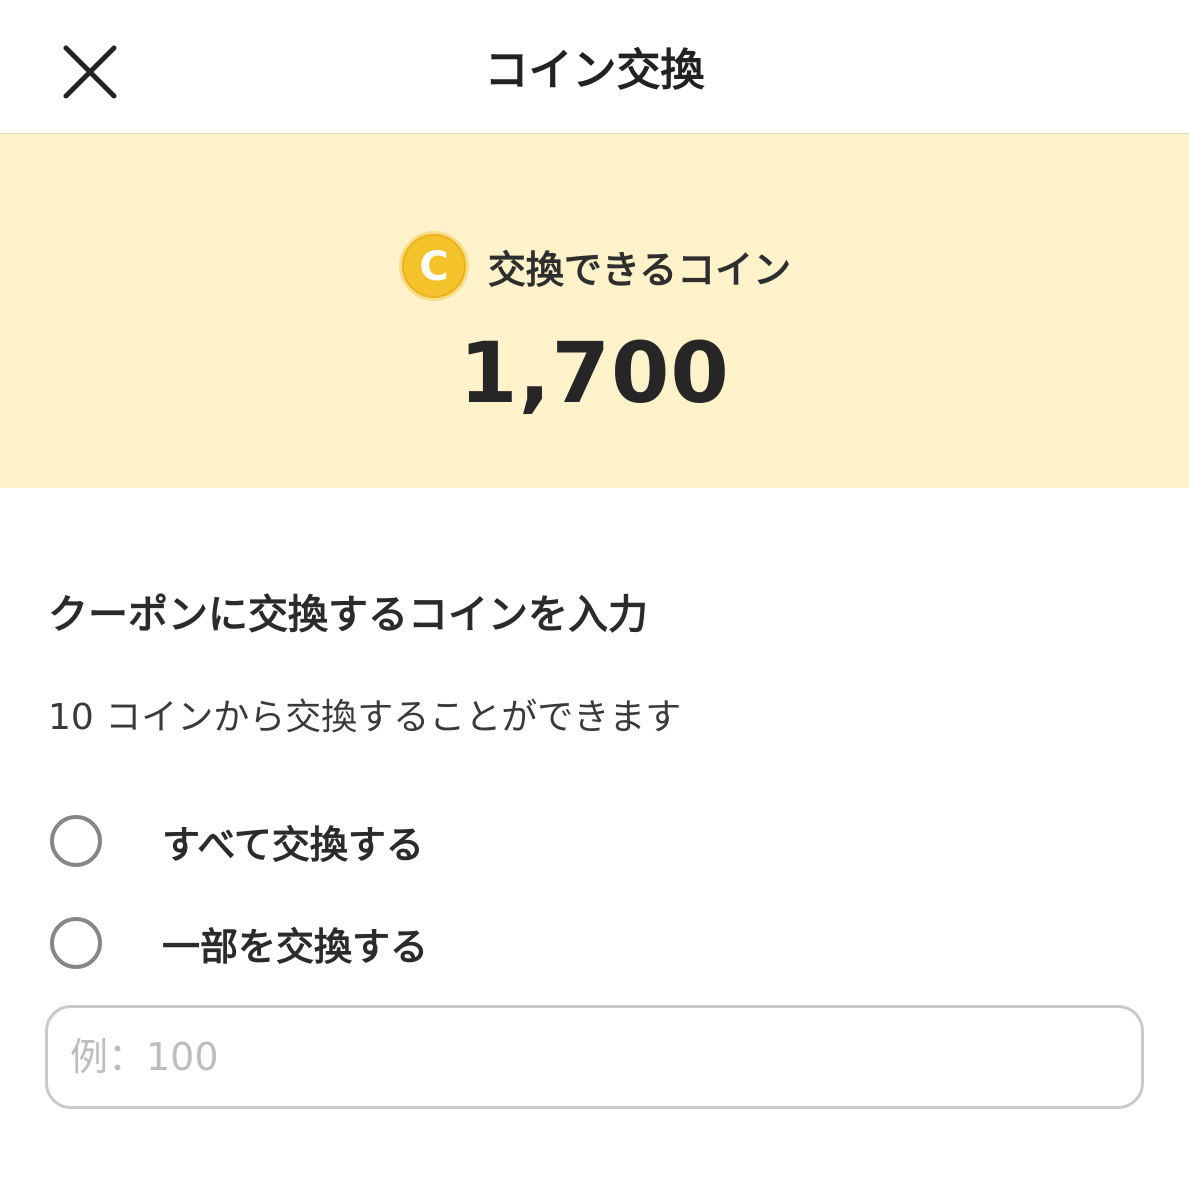 This screenshot has width=1189, height=1200. I want to click on radio-option-exchange-all: すべて交換する, so click(400, 841).